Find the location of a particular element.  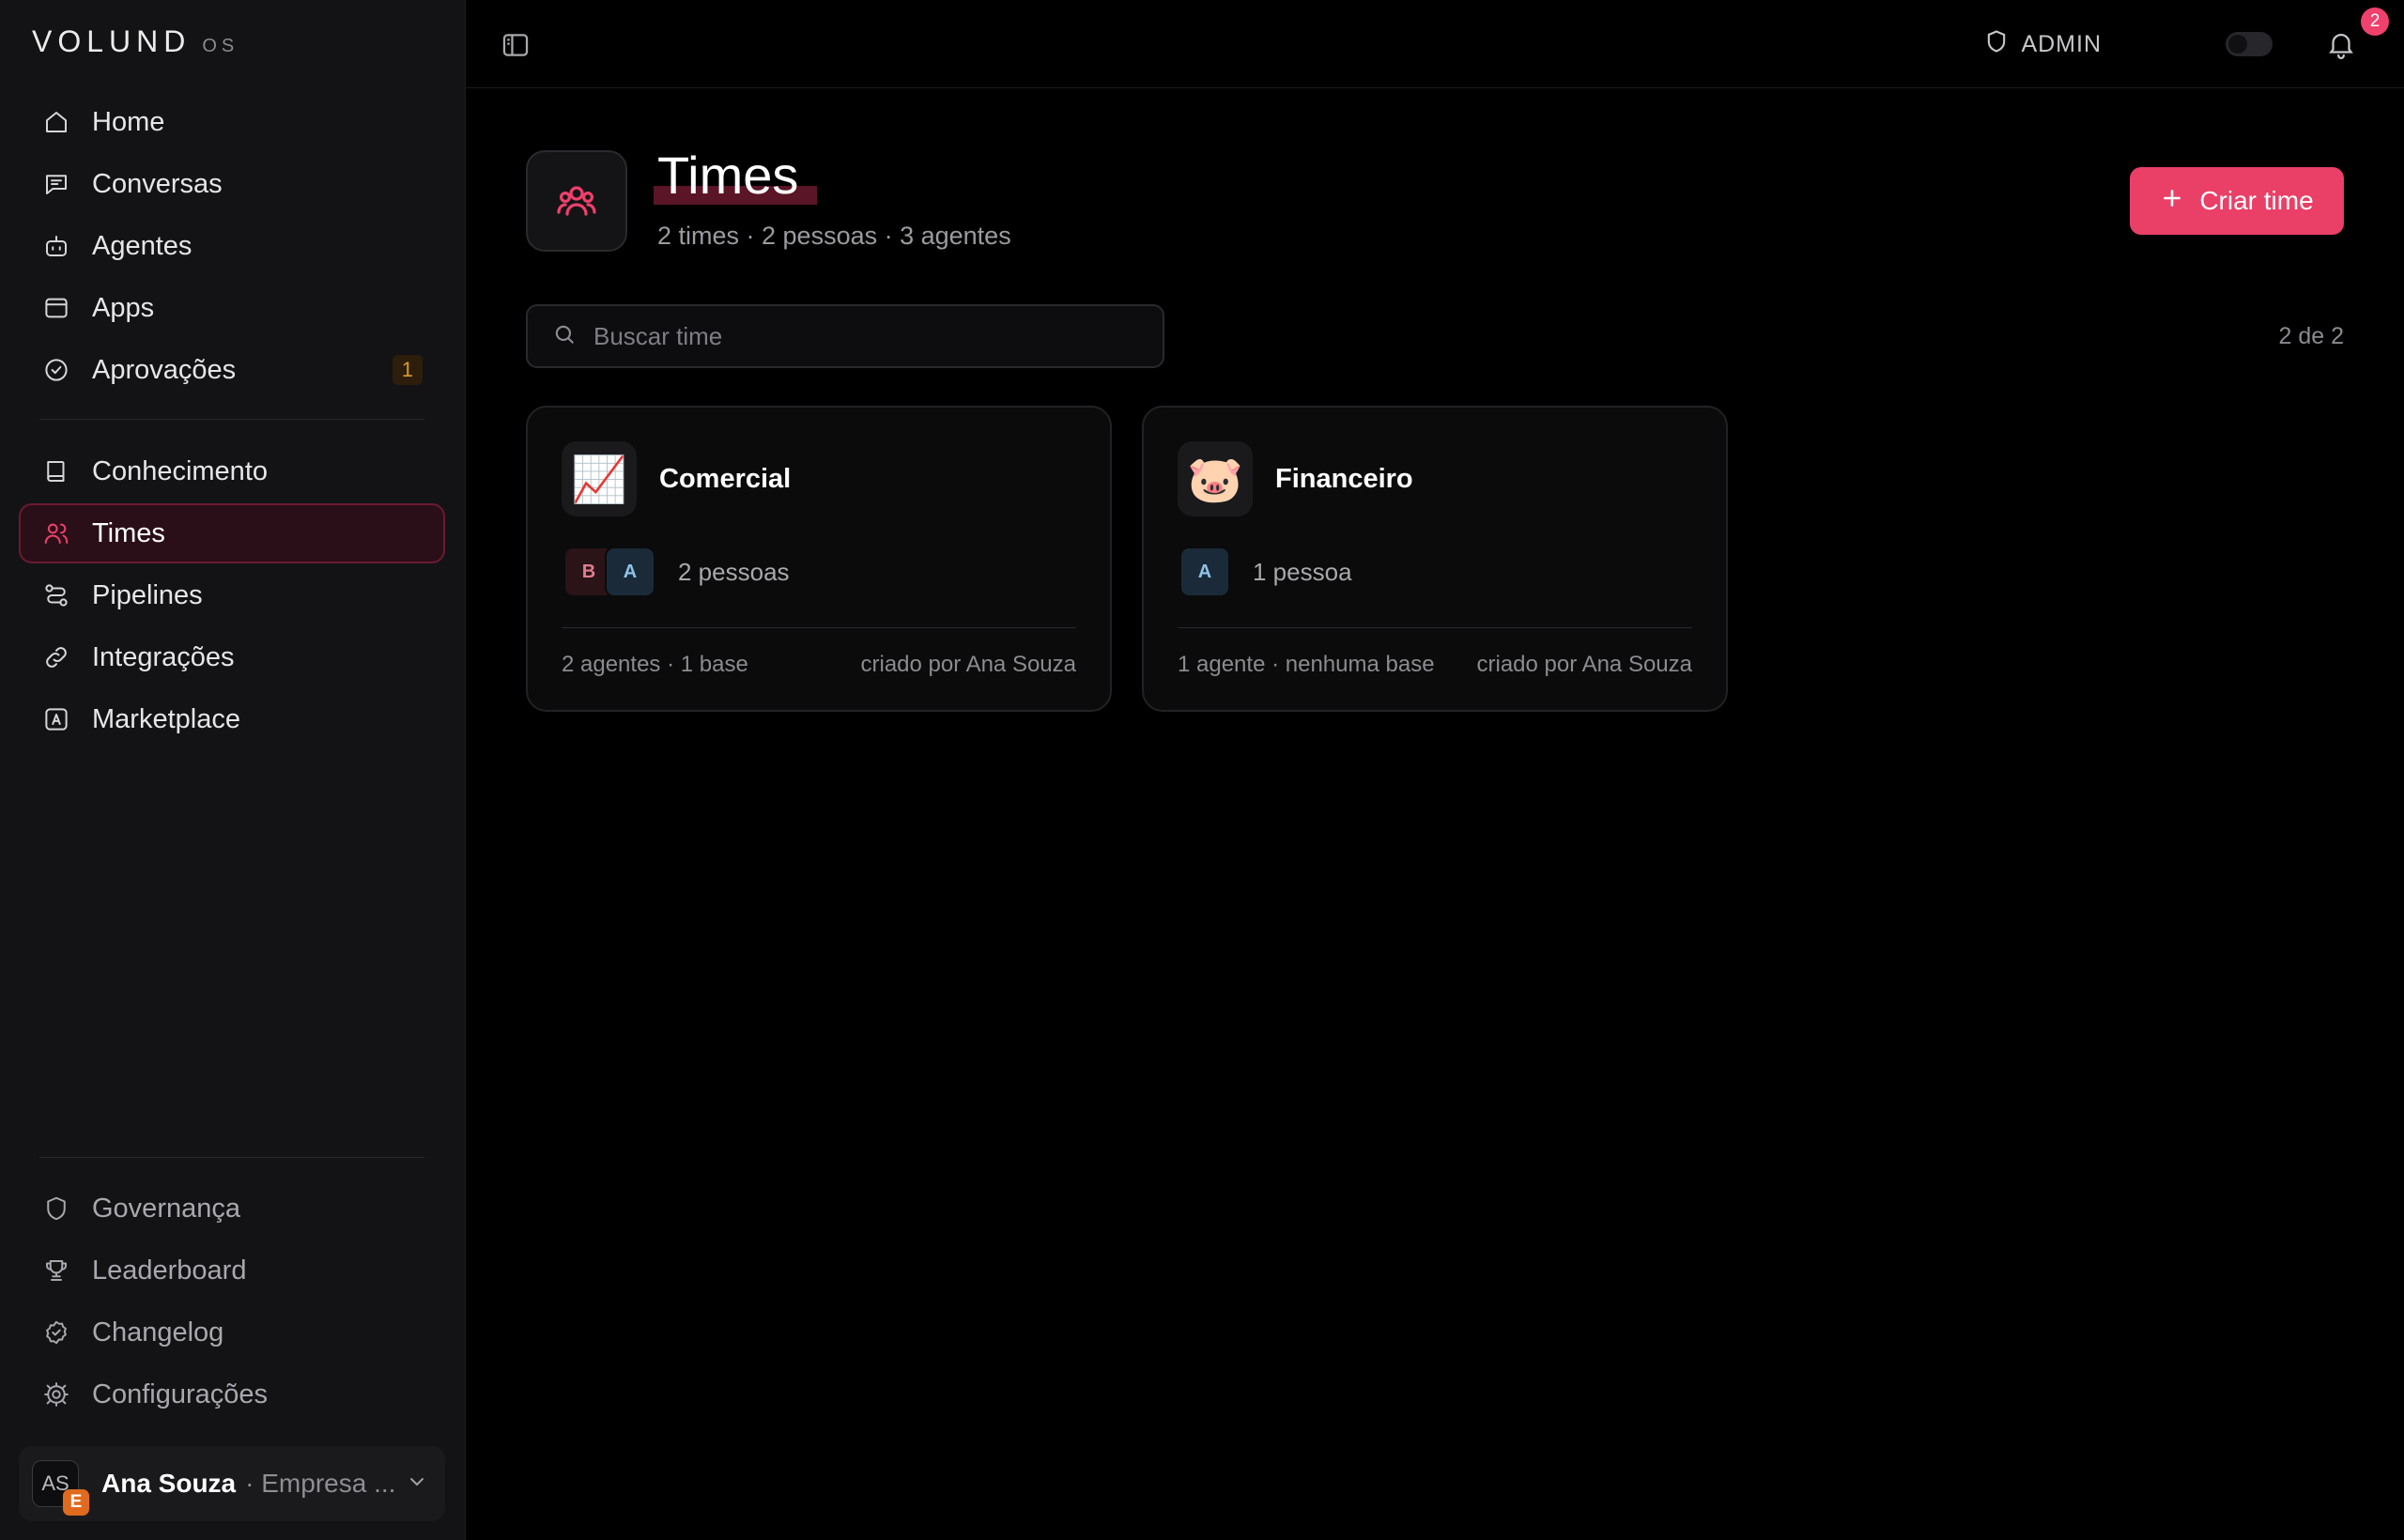

logo-suffix: OS is located at coordinates (220, 46).